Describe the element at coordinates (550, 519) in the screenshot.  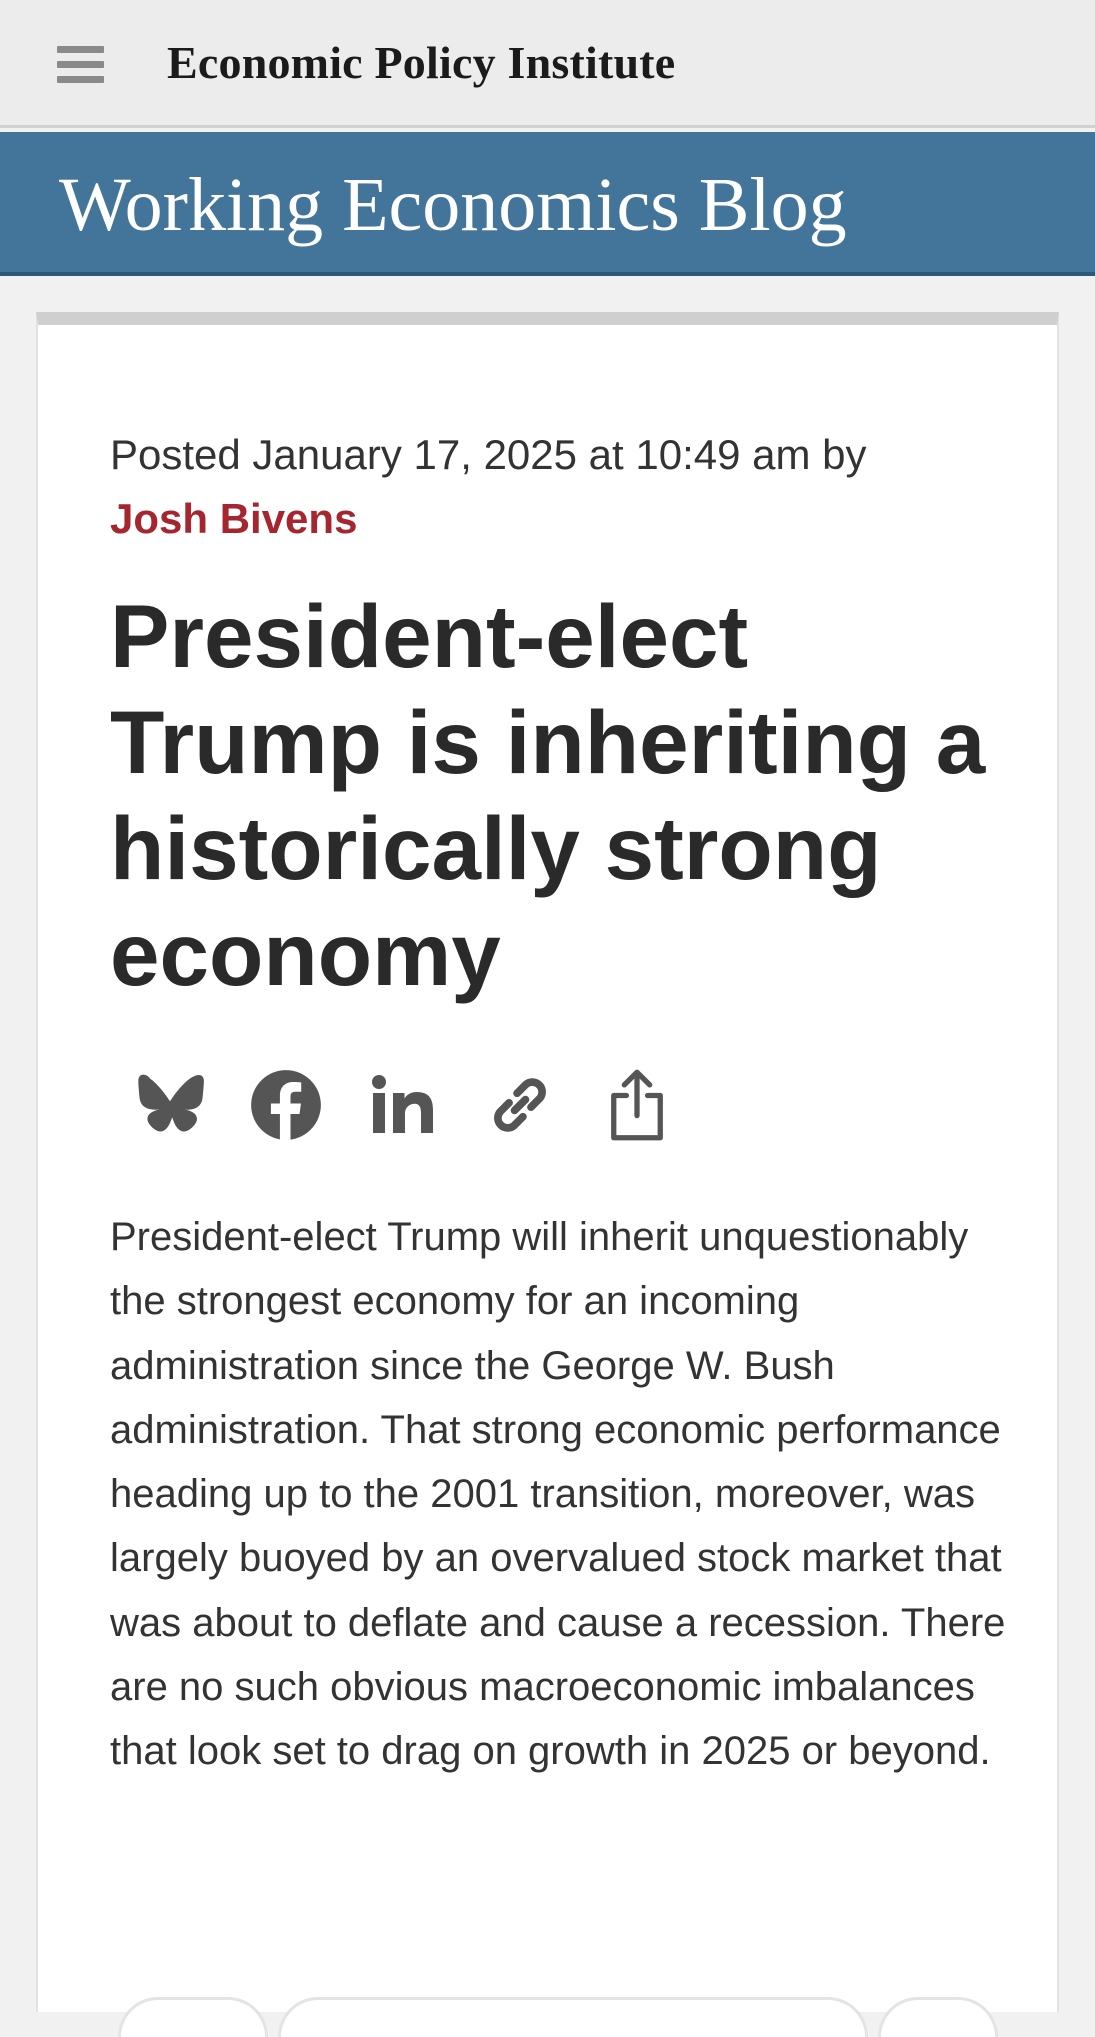
I see `author-link: Josh Bivens` at that location.